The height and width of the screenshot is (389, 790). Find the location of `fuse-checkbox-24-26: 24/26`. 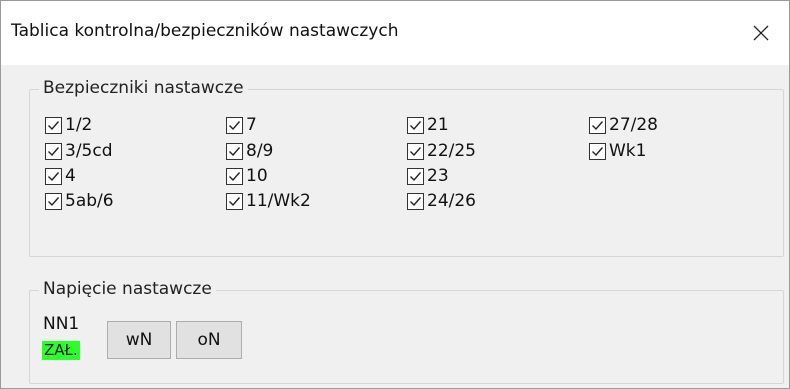

fuse-checkbox-24-26: 24/26 is located at coordinates (441, 201).